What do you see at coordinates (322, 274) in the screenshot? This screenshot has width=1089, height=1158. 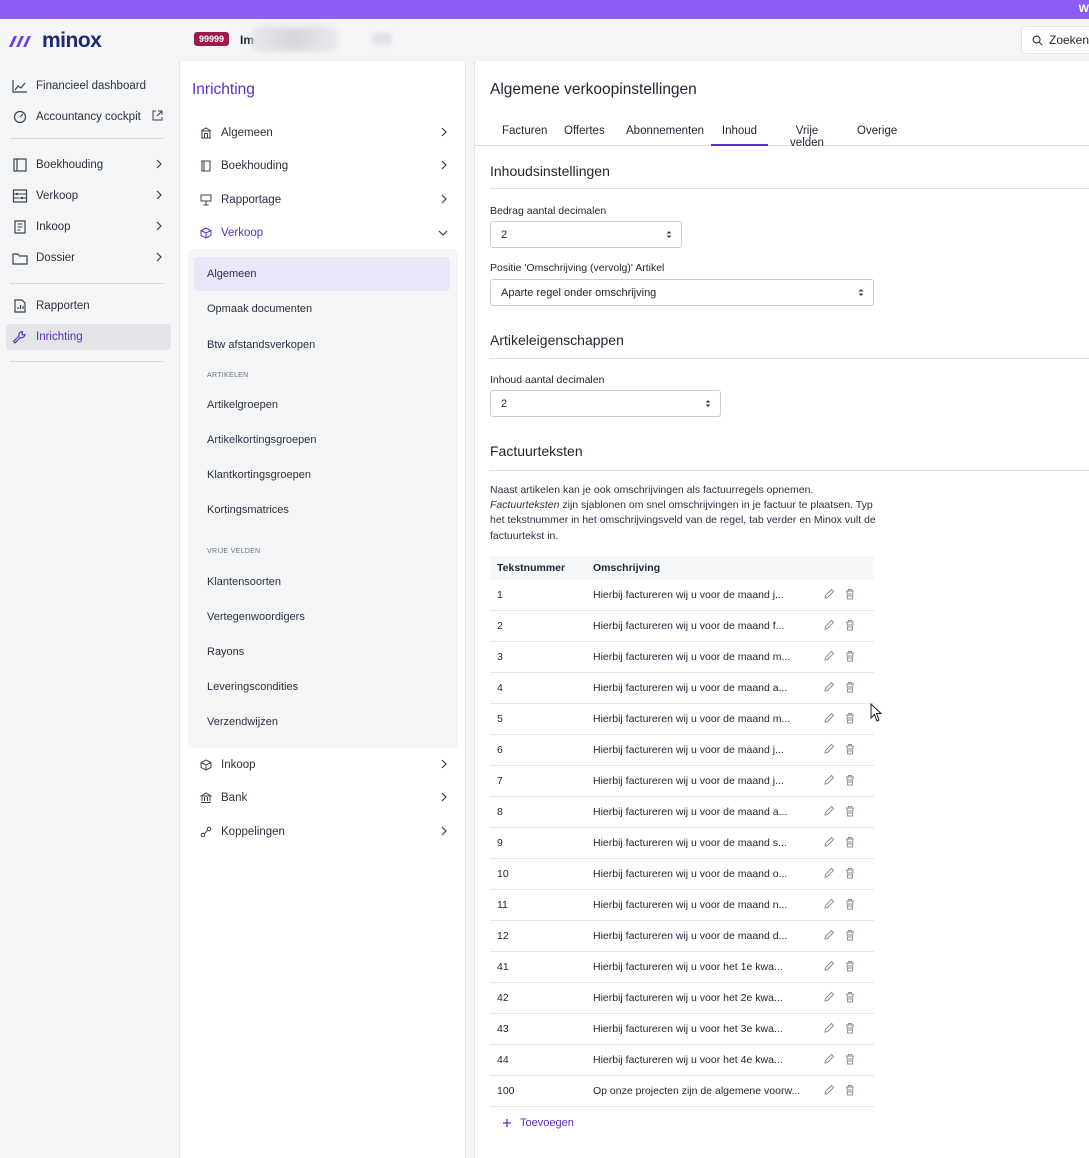 I see `verkoop-item-algemeen: Algemeen` at bounding box center [322, 274].